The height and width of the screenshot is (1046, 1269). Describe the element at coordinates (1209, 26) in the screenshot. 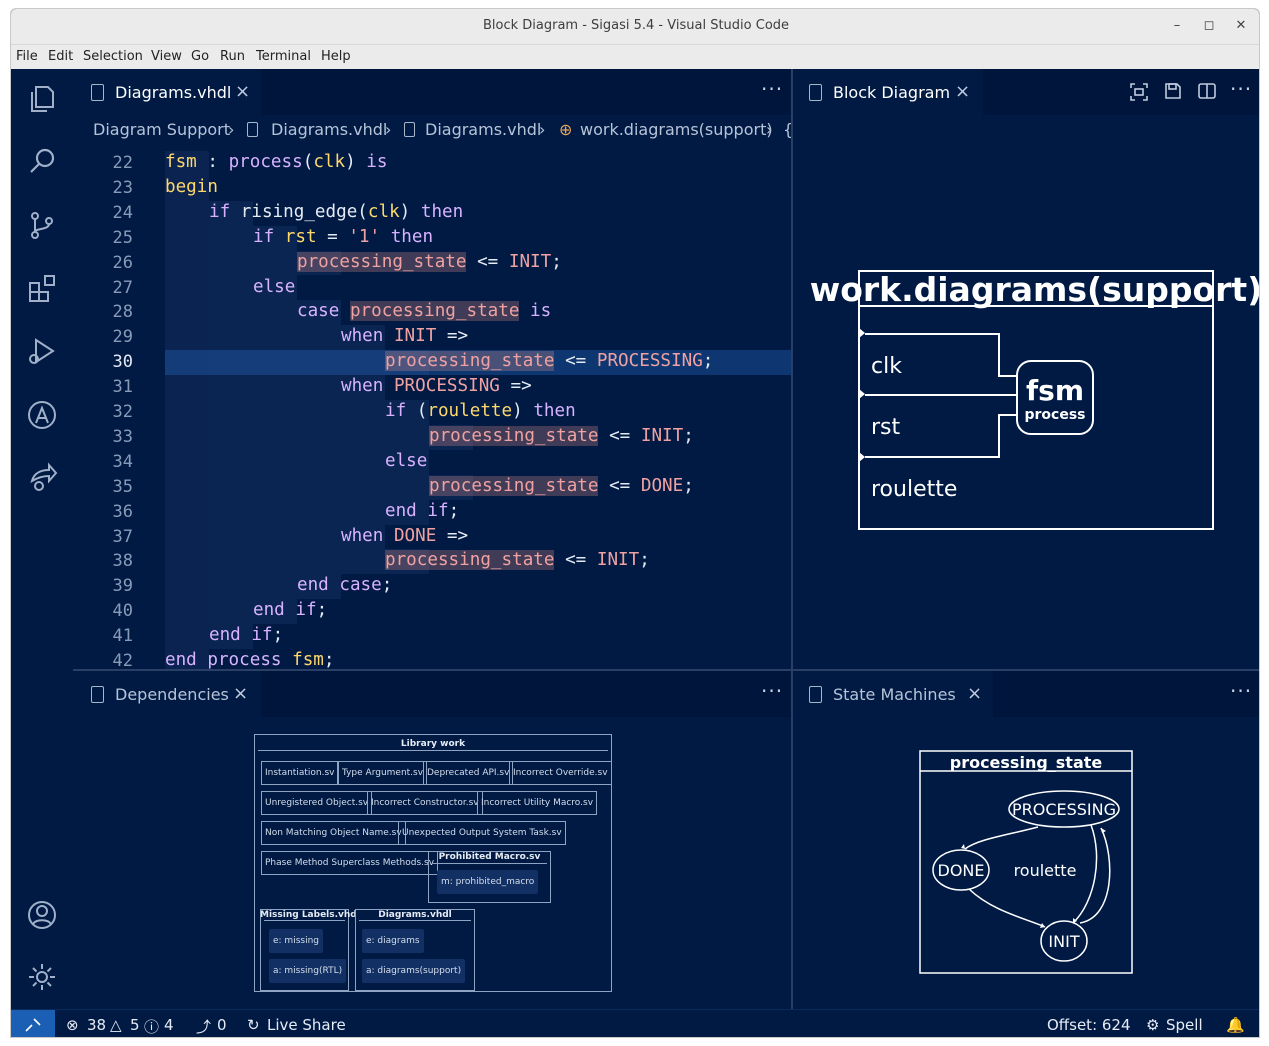

I see `maximize-icon: ◻` at that location.